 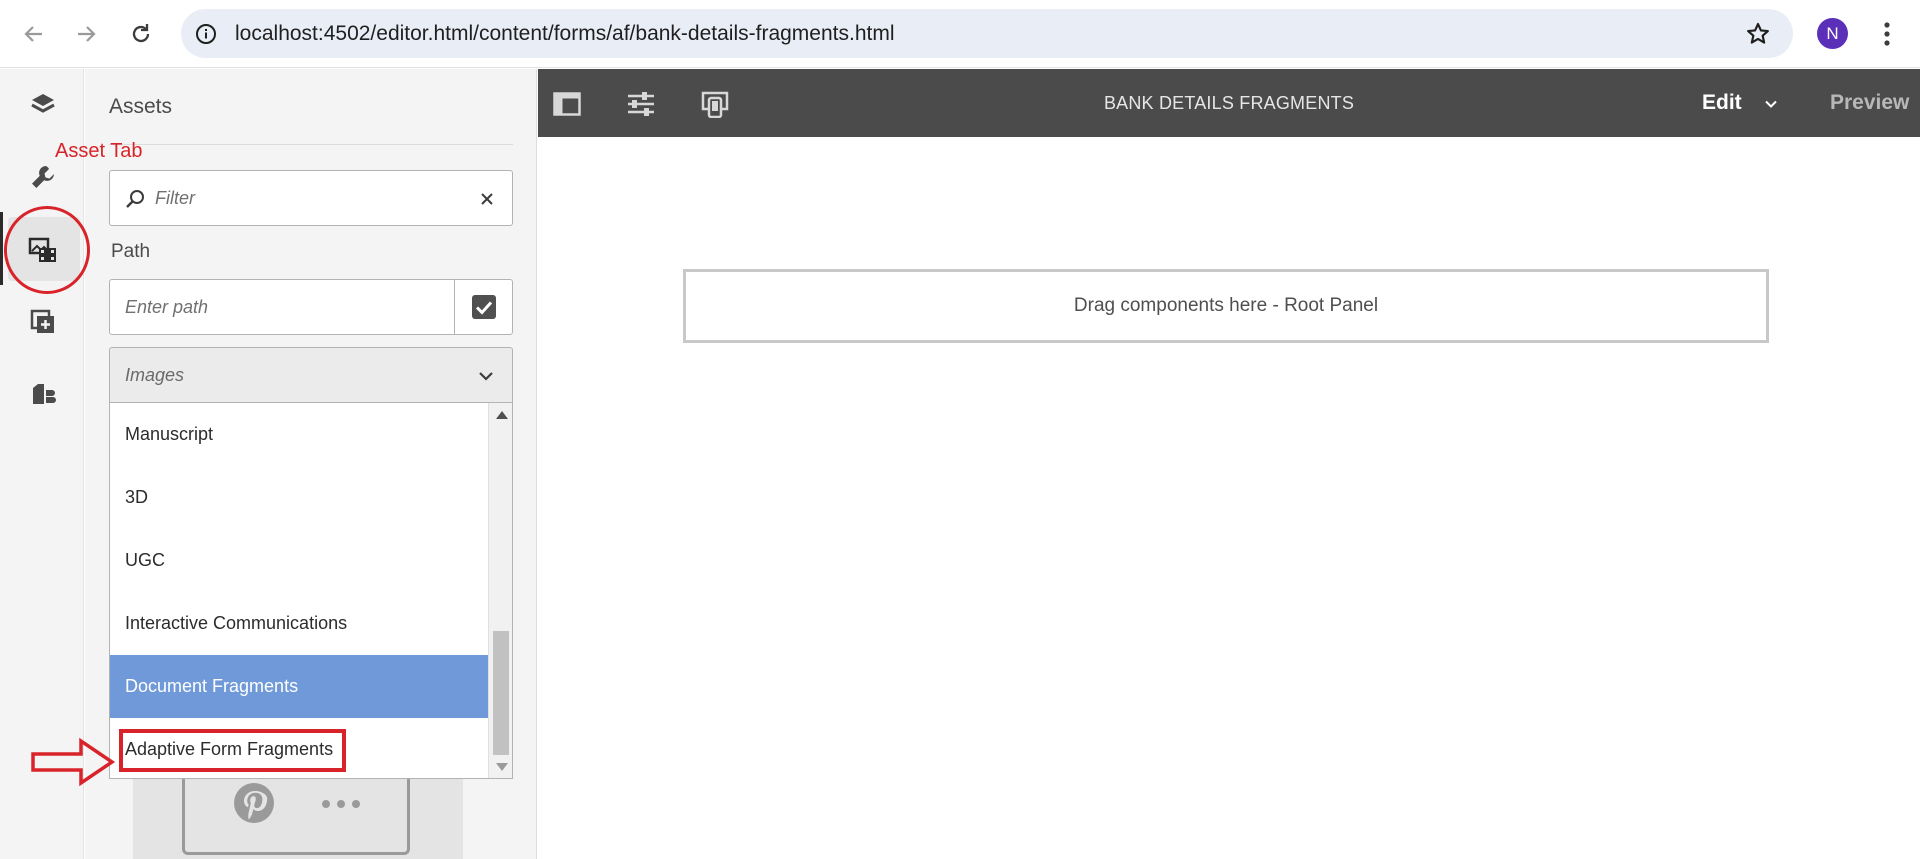 What do you see at coordinates (299, 686) in the screenshot?
I see `option-document-fragments: Document Fragments` at bounding box center [299, 686].